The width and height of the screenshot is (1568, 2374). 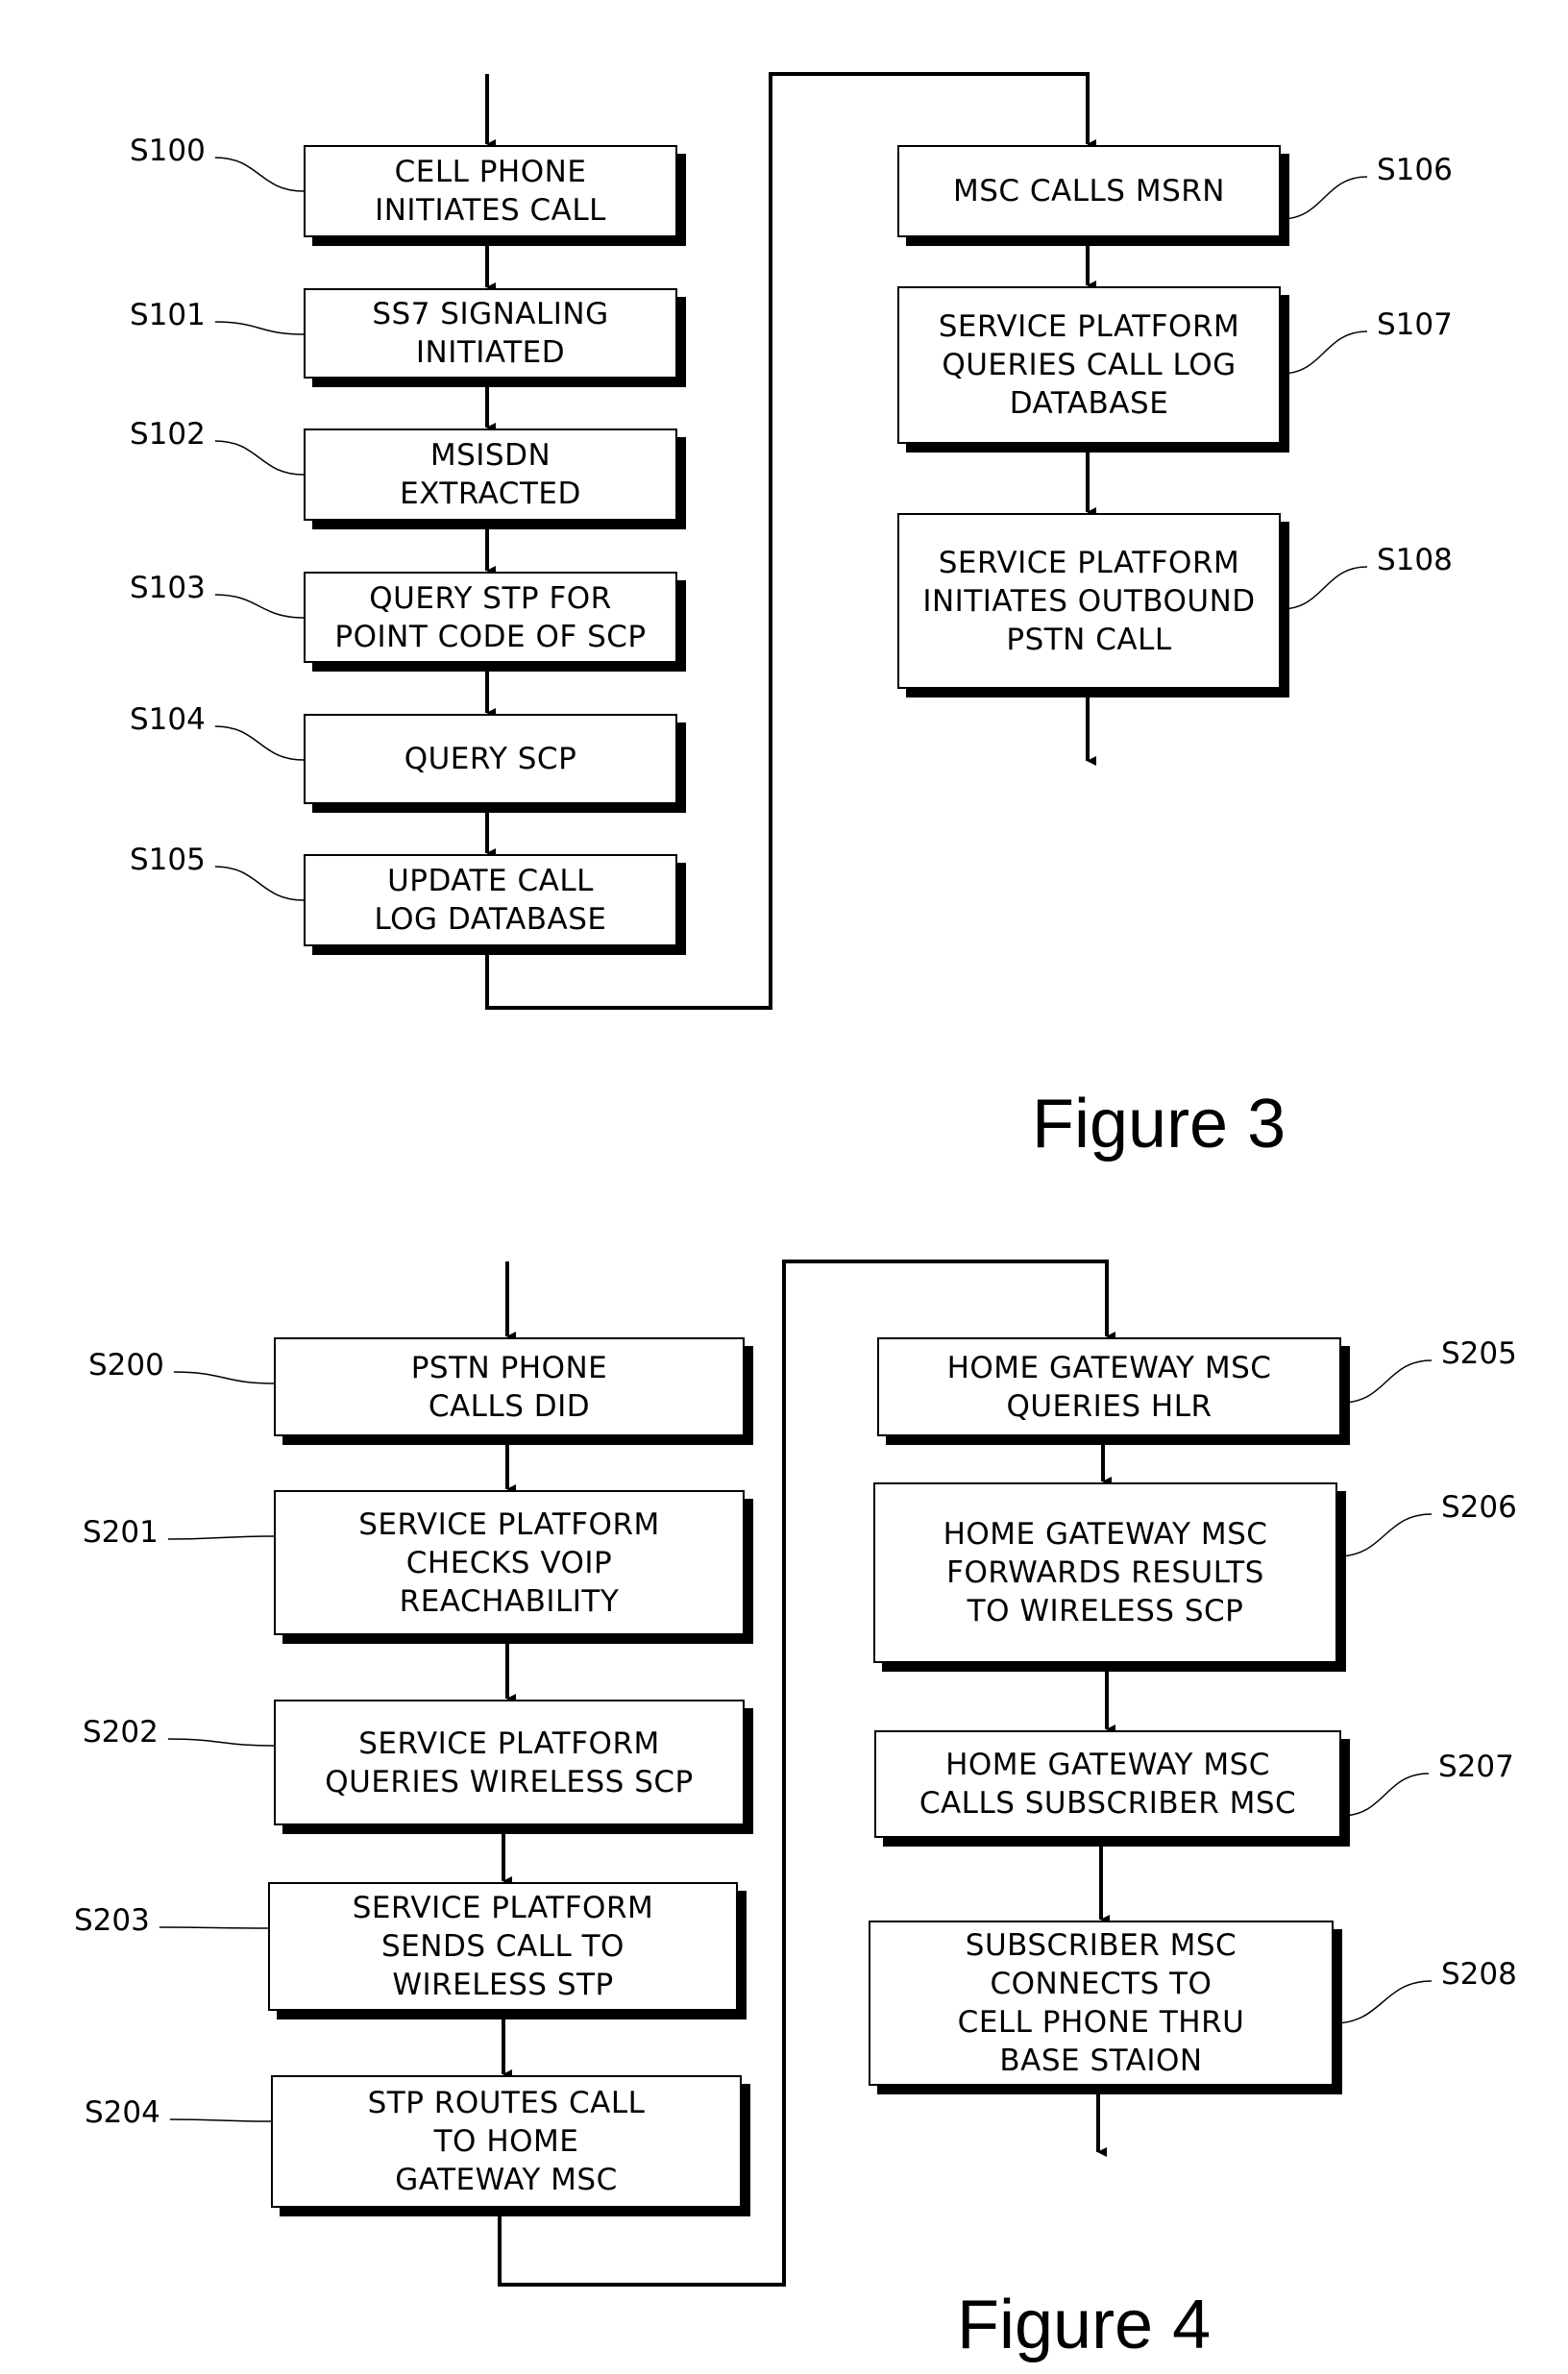 I want to click on figure-4-title: Figure 4, so click(x=1084, y=2325).